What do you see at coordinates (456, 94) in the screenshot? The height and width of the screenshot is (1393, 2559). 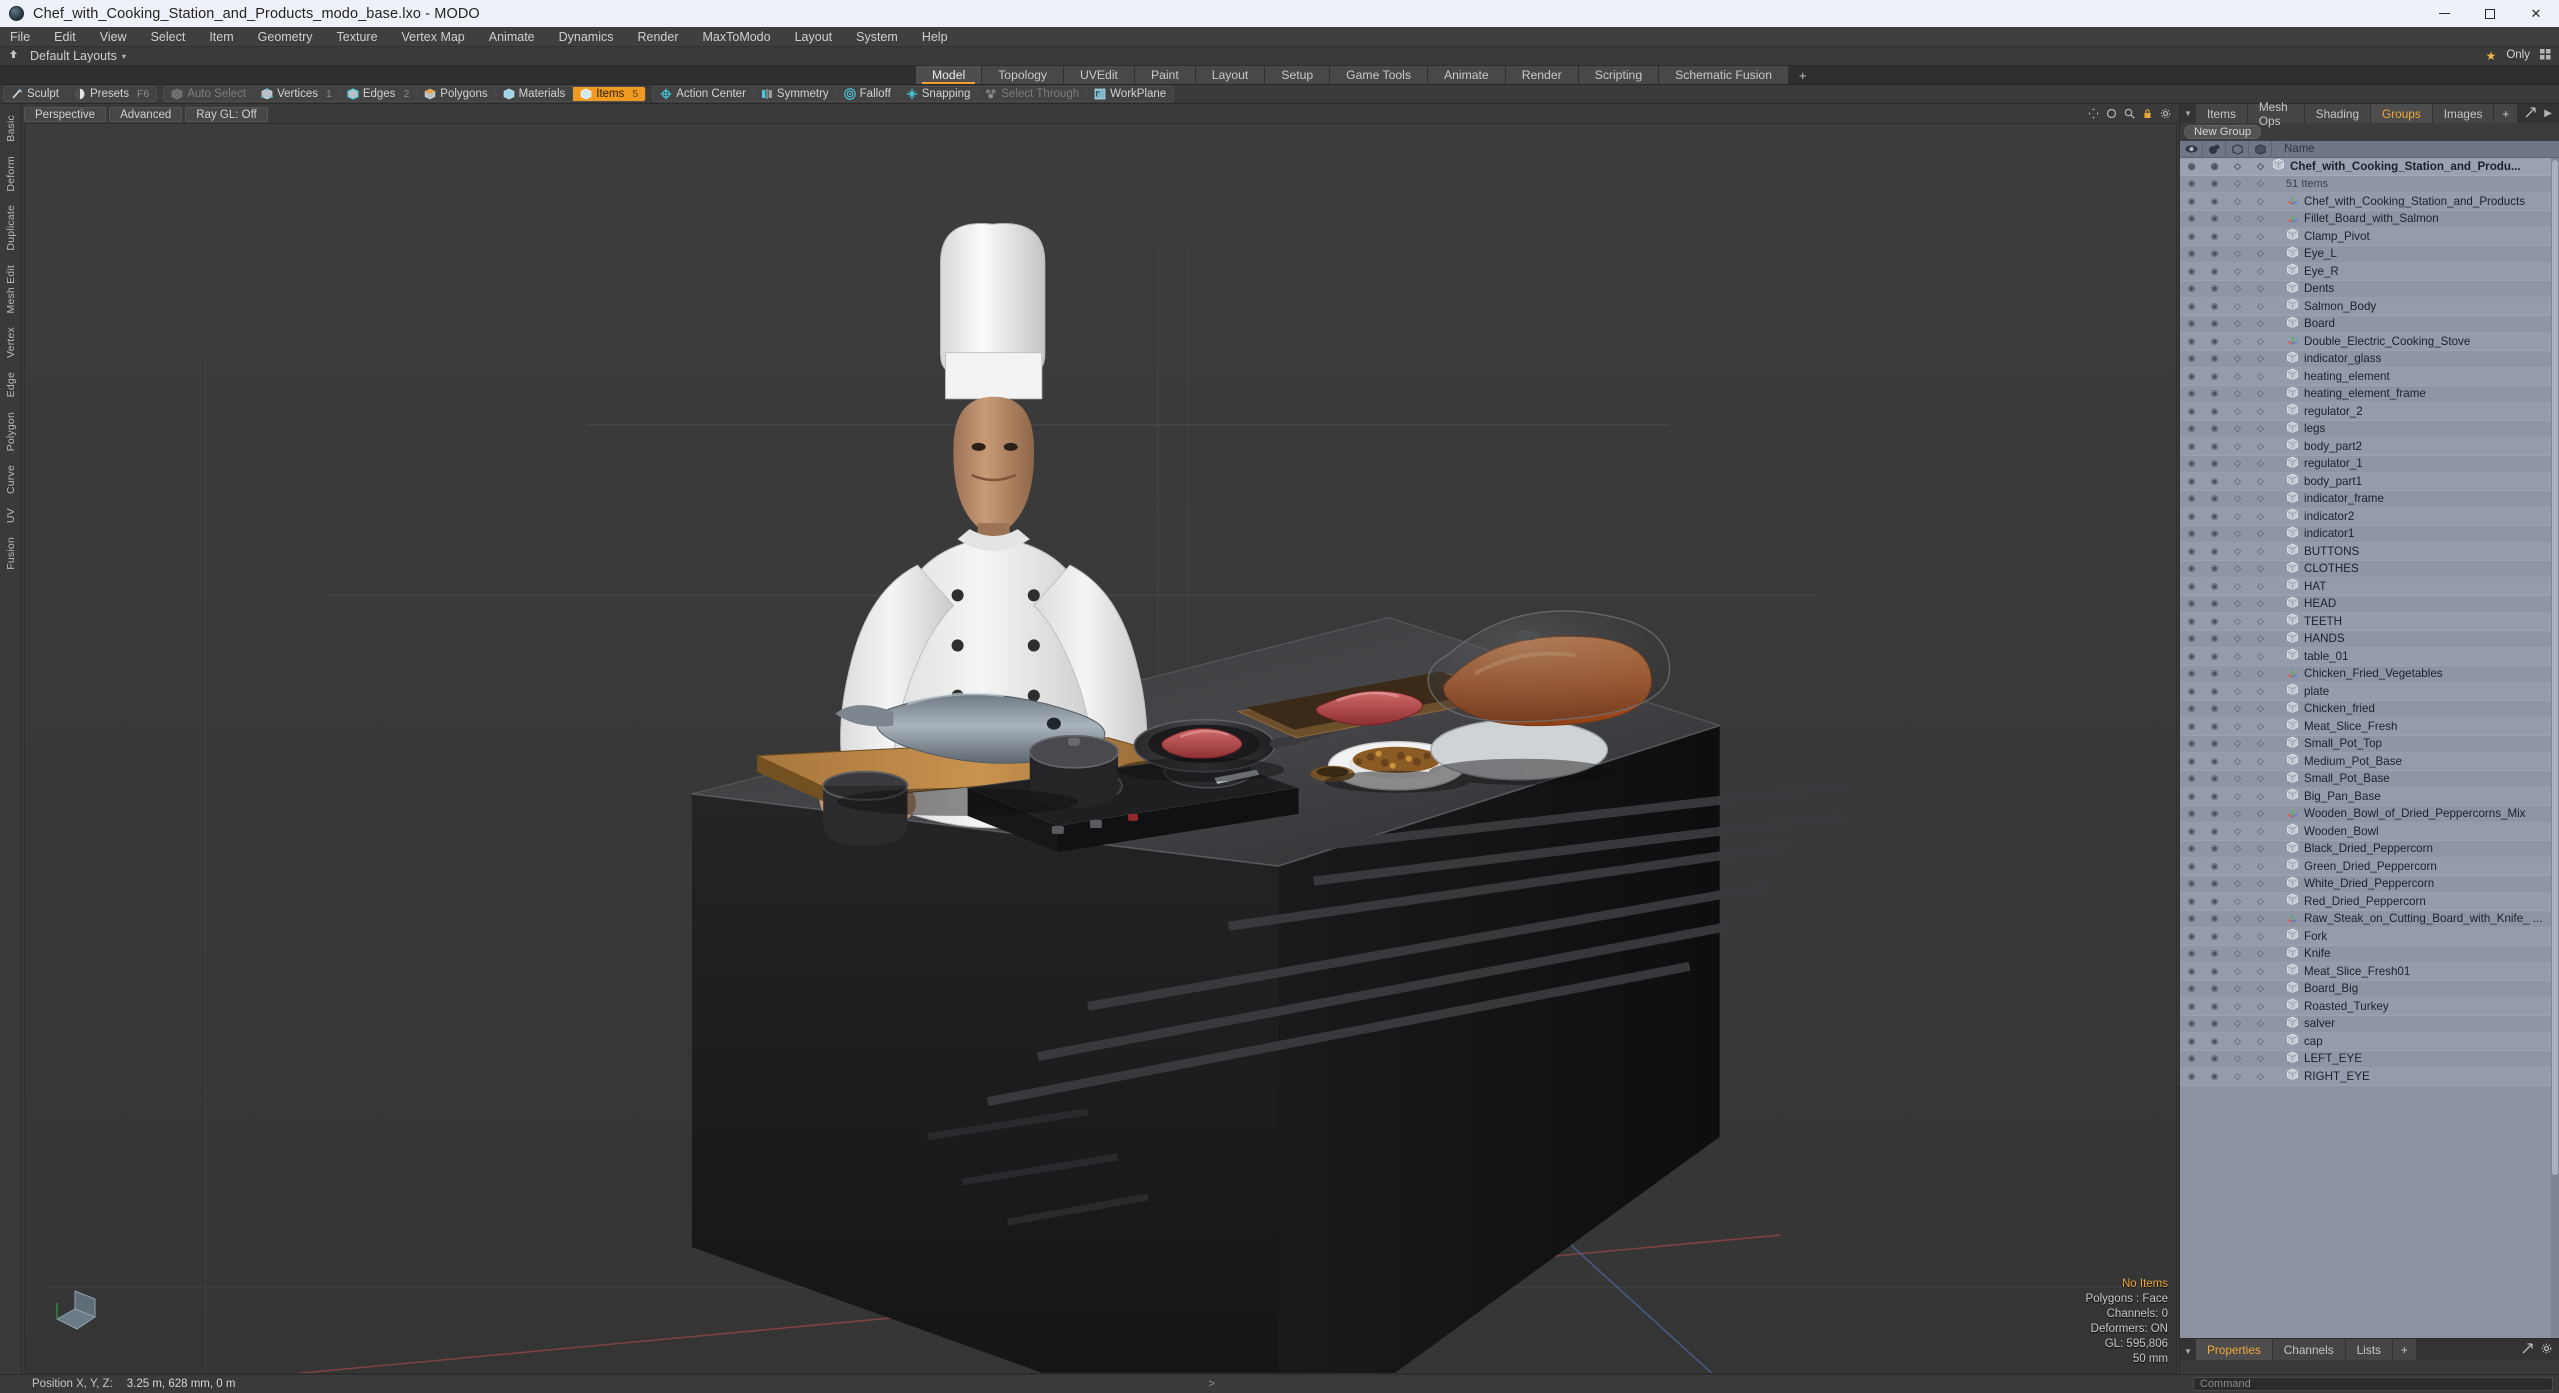 I see `polygons-button: Polygons` at bounding box center [456, 94].